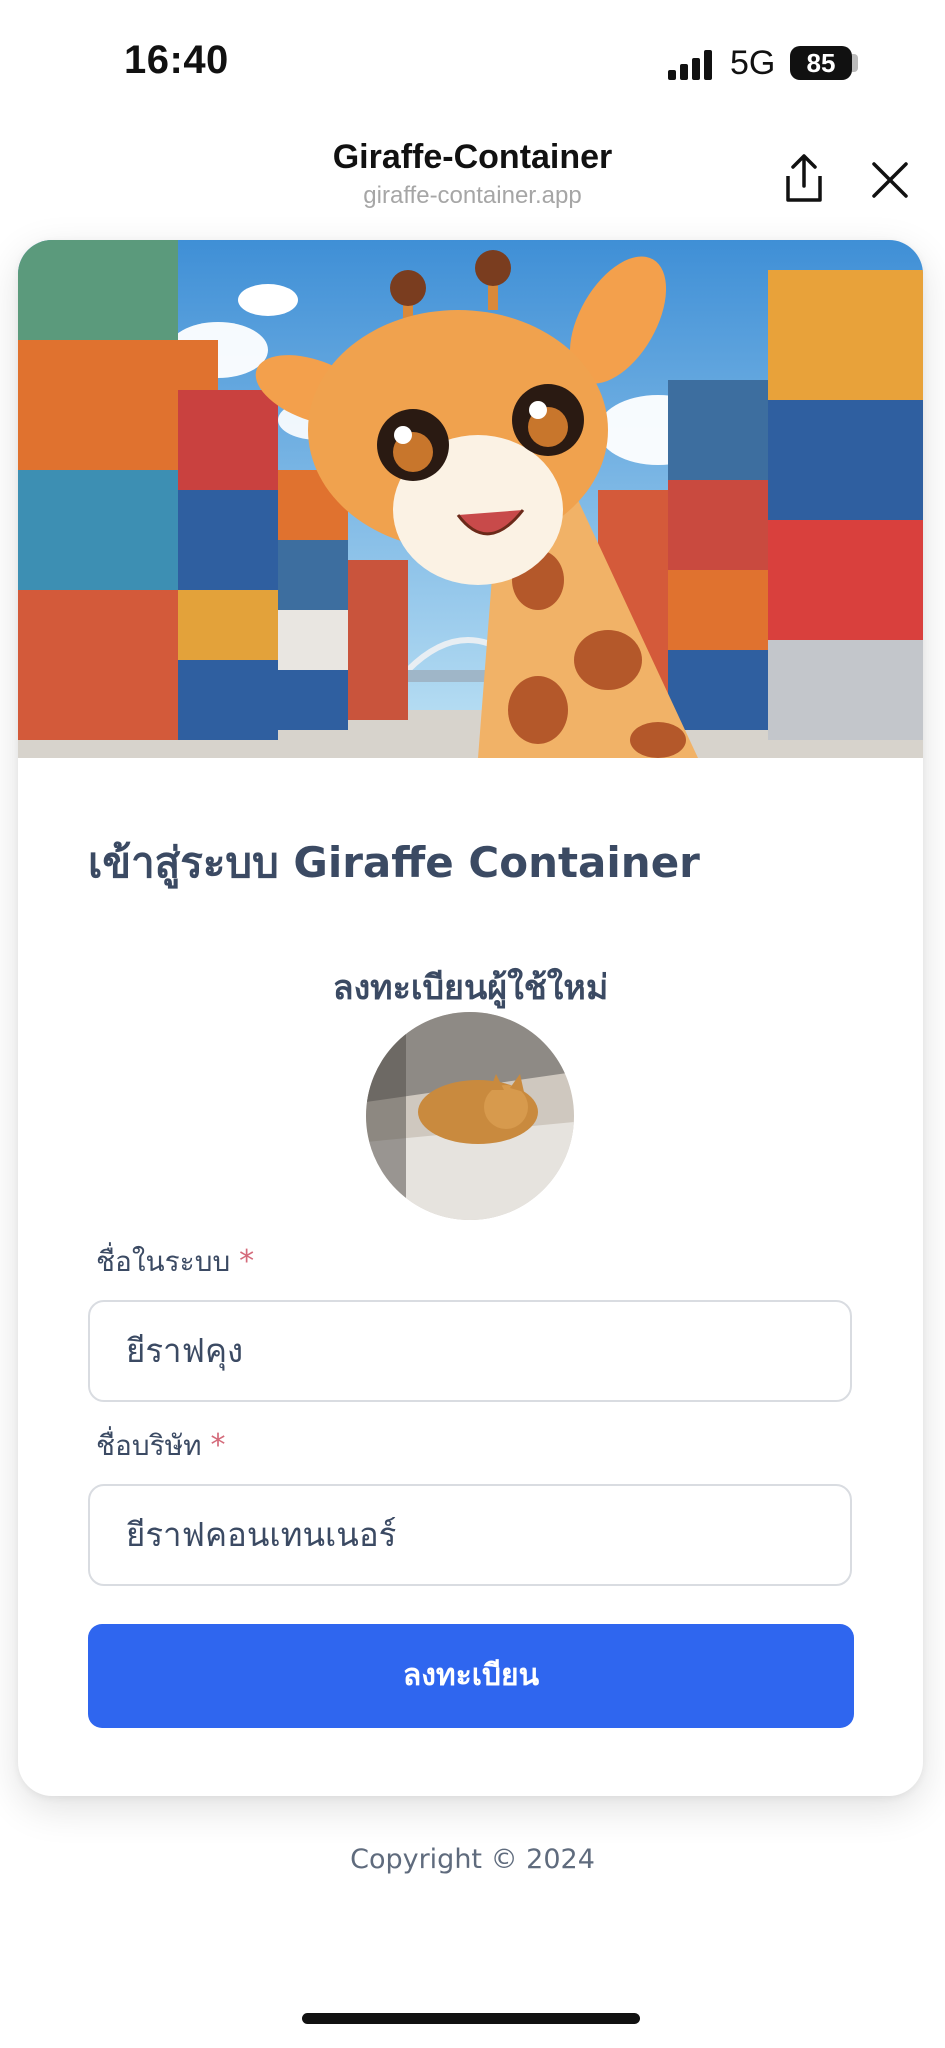  Describe the element at coordinates (753, 63) in the screenshot. I see `network-type: 5G` at that location.